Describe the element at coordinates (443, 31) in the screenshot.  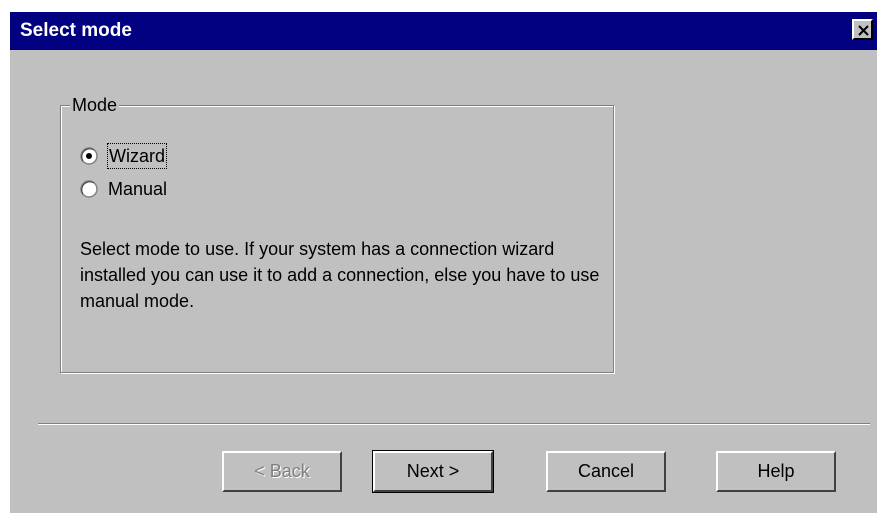
I see `title-bar: Select mode` at that location.